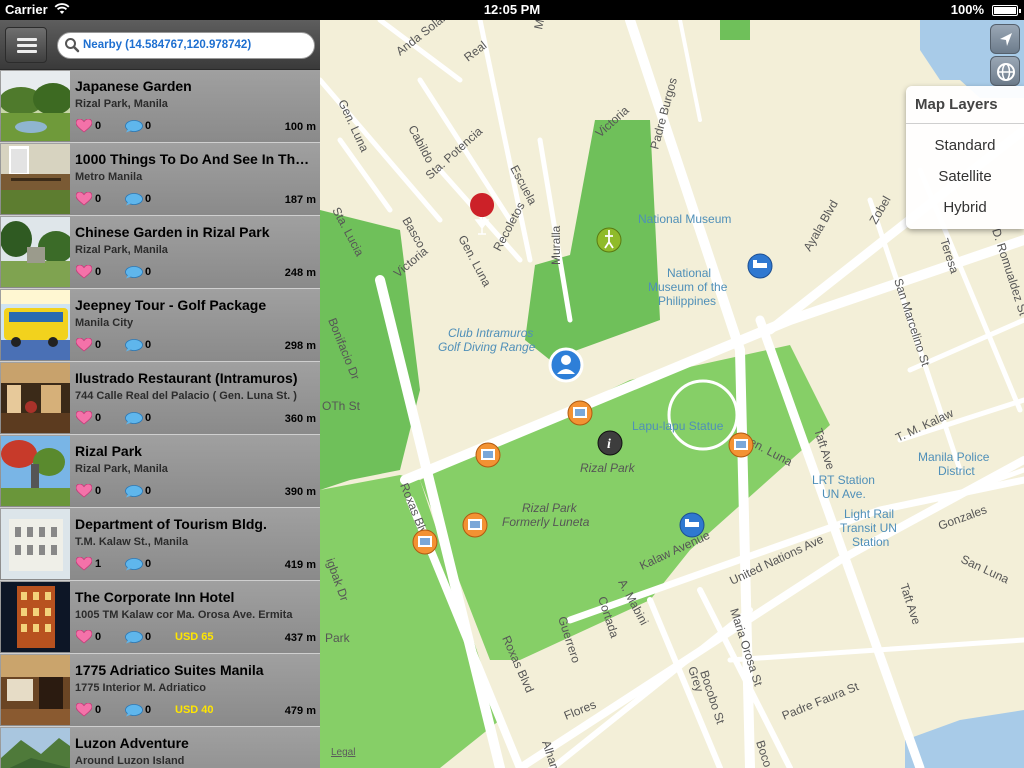 Image resolution: width=1024 pixels, height=768 pixels. Describe the element at coordinates (956, 471) in the screenshot. I see `map-label: District` at that location.